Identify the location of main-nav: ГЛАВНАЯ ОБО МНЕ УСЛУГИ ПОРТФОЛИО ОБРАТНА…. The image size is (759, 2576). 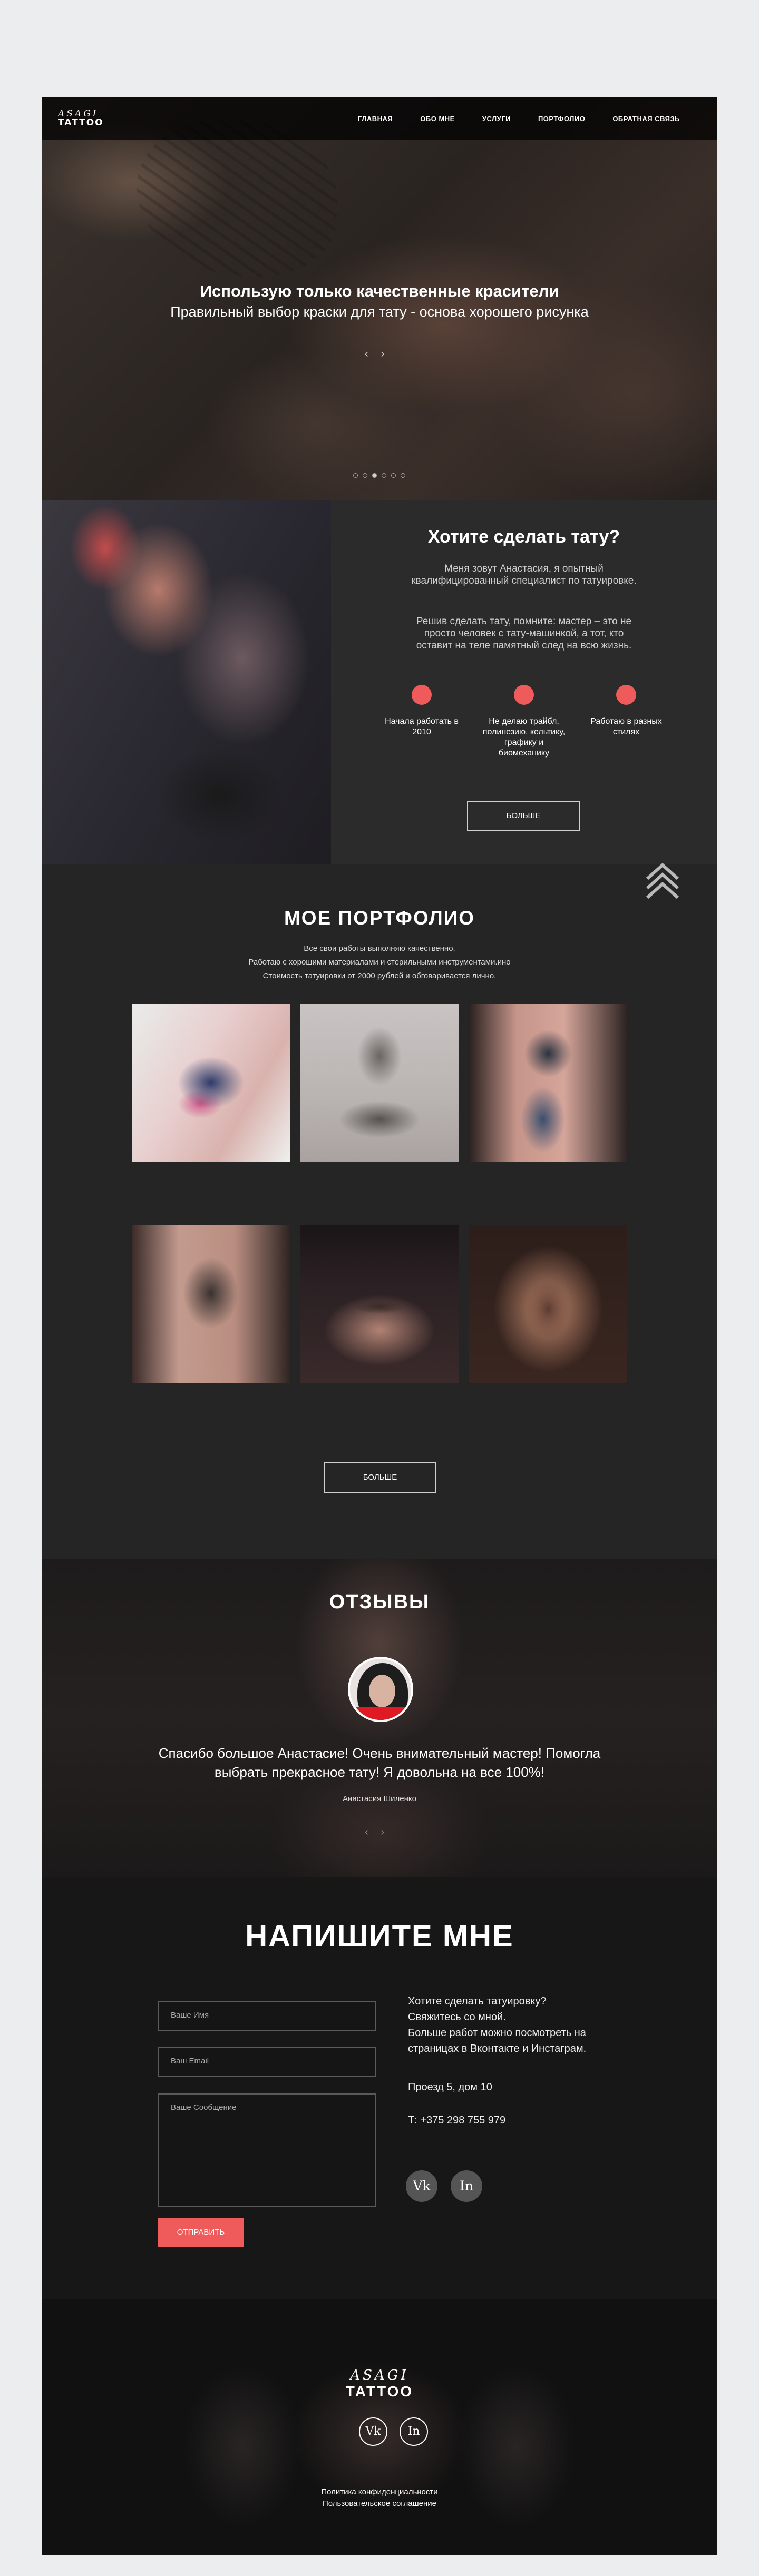
(519, 119).